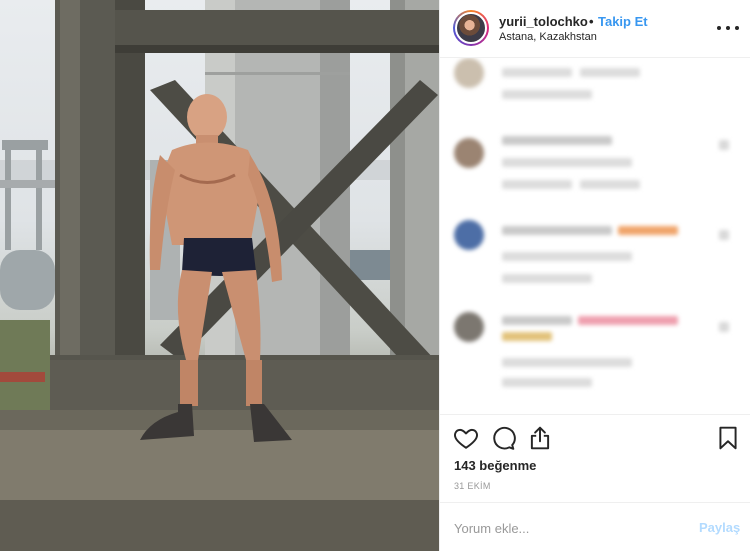 This screenshot has height=551, width=750. What do you see at coordinates (472, 486) in the screenshot?
I see `post-date: 31 EKİM` at bounding box center [472, 486].